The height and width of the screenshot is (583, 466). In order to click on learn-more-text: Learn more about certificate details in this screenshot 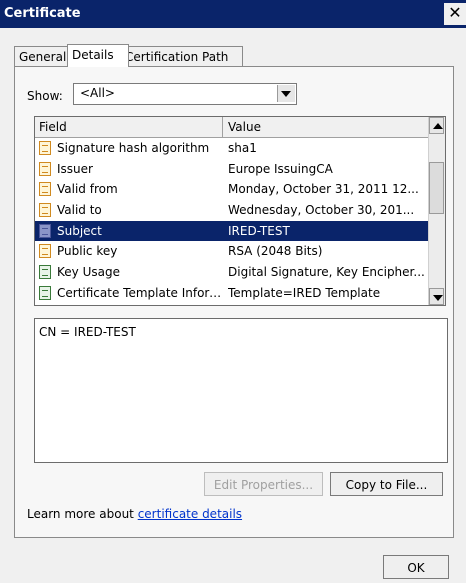, I will do `click(134, 514)`.